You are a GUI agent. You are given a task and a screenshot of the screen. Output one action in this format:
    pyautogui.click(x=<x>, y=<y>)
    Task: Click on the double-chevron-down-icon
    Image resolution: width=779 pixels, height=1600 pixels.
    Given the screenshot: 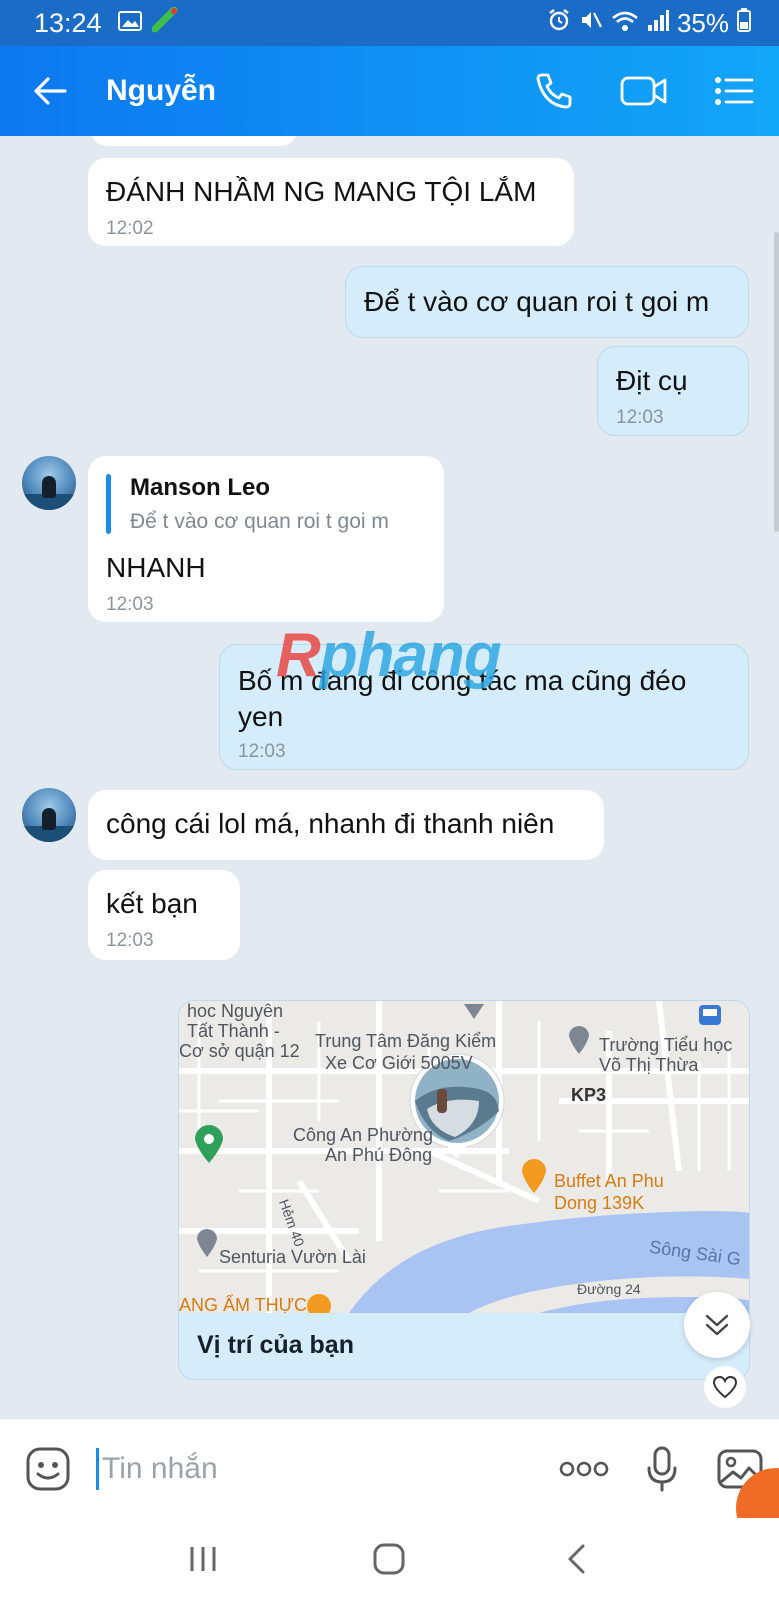 What is the action you would take?
    pyautogui.click(x=717, y=1325)
    